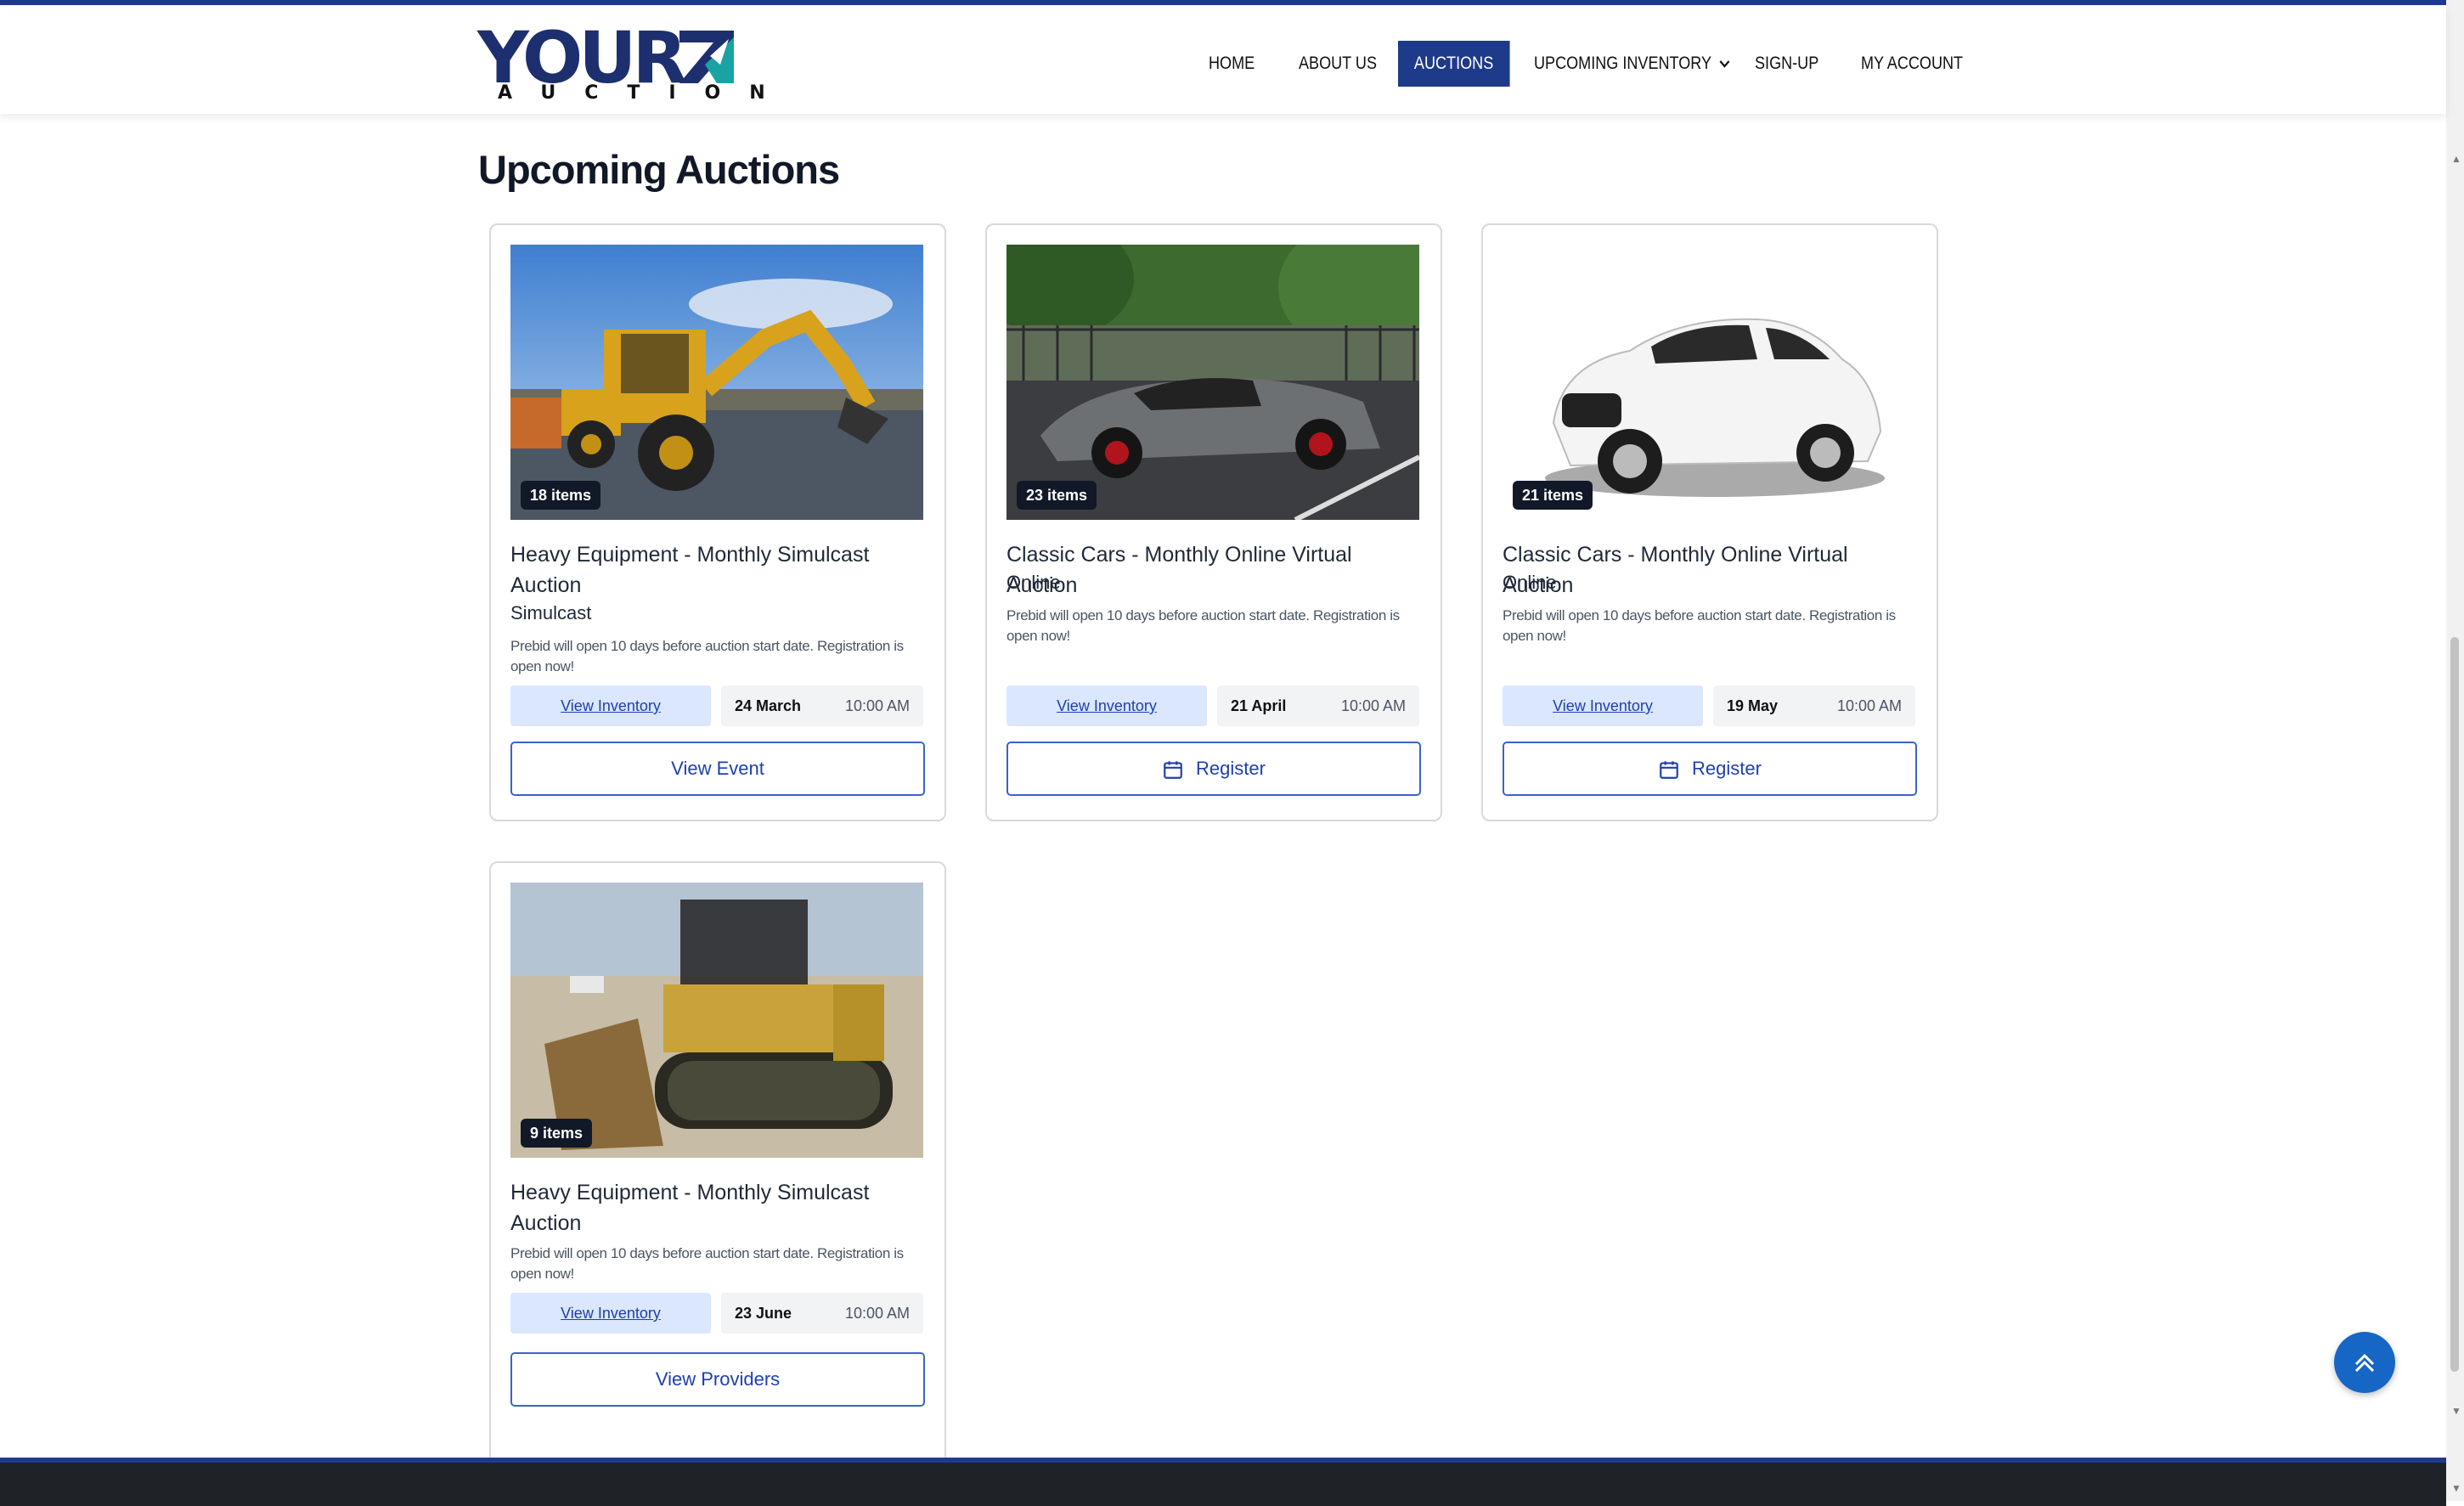  Describe the element at coordinates (1814, 705) in the screenshot. I see `auction-date-box: 19 May 10:00 AM` at that location.